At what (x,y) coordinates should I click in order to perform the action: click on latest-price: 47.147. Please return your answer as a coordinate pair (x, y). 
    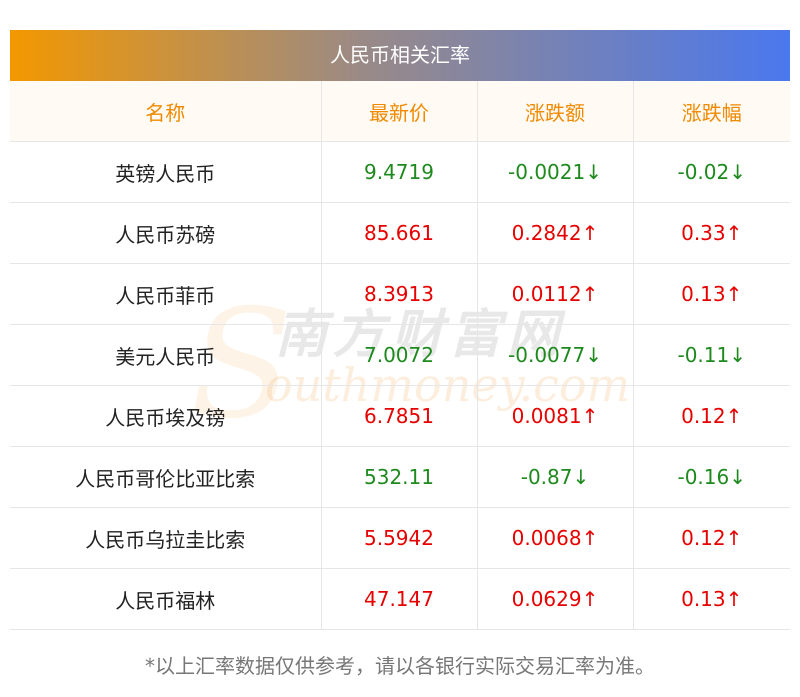
    Looking at the image, I should click on (398, 599).